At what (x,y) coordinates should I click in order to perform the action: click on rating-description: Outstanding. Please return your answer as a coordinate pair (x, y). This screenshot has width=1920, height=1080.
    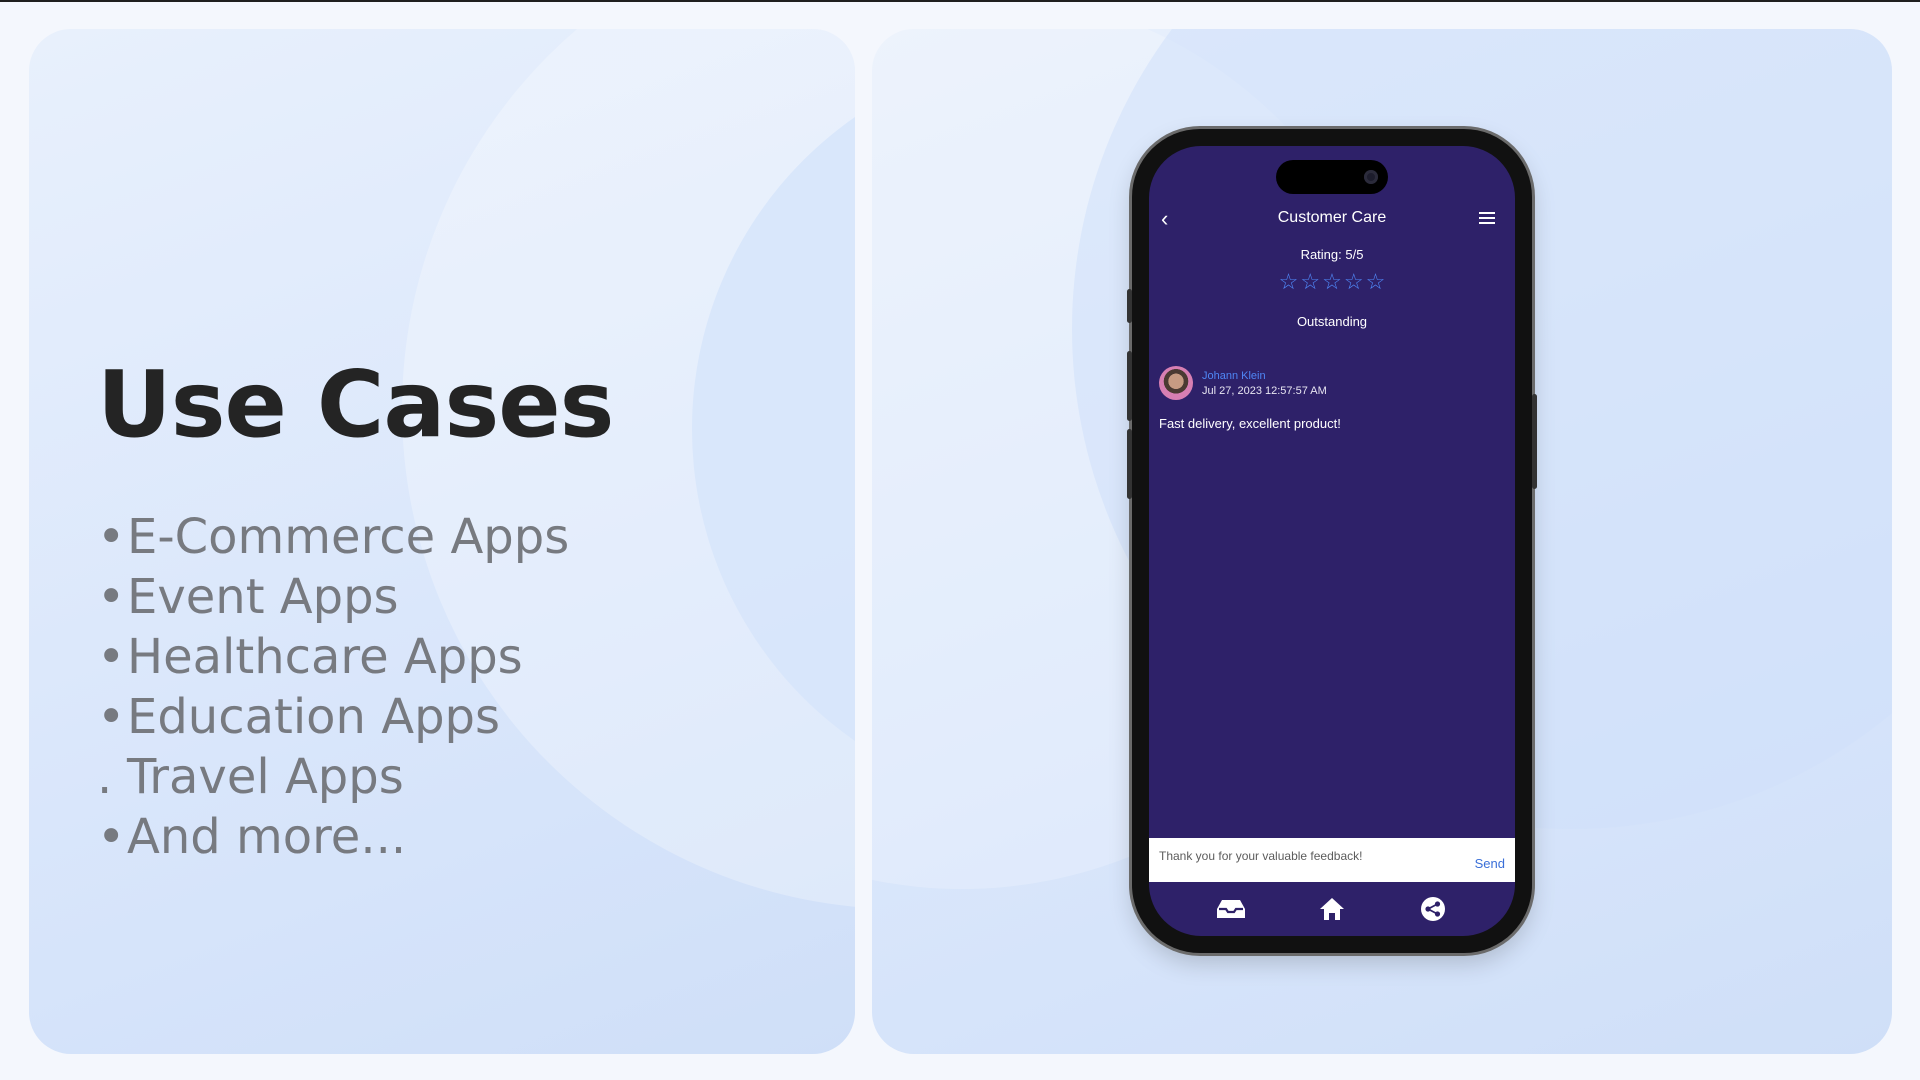
    Looking at the image, I should click on (1332, 321).